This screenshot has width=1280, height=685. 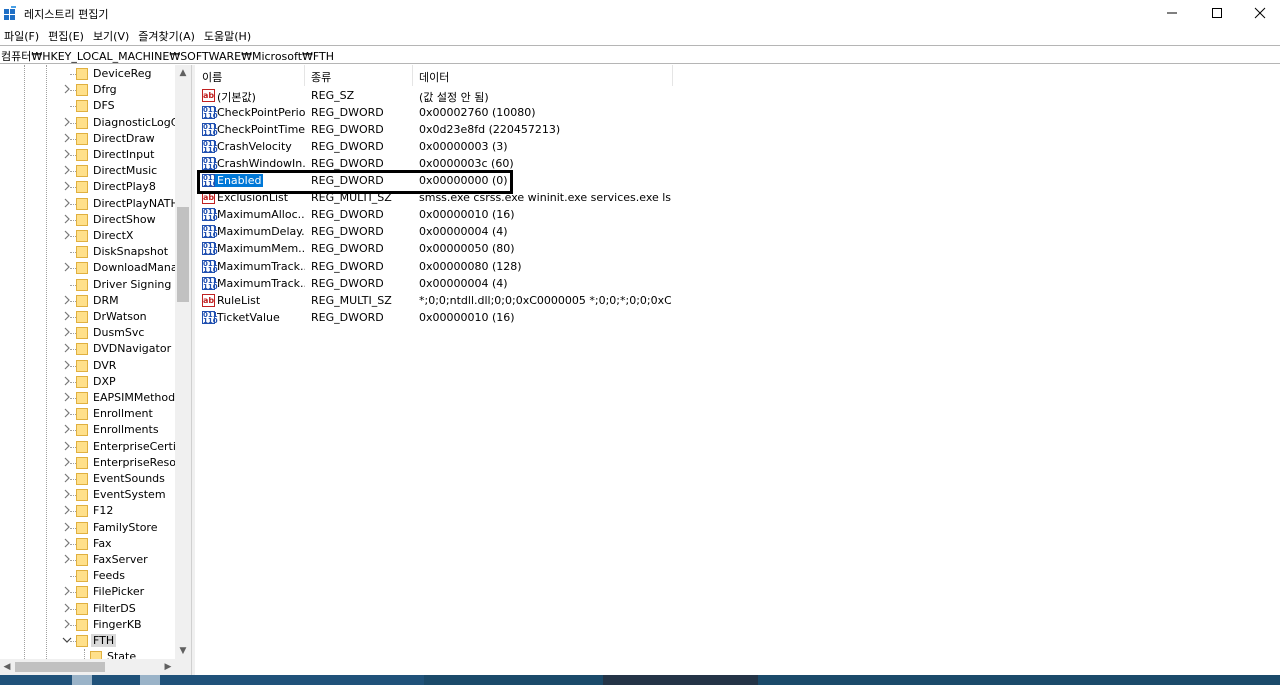 What do you see at coordinates (228, 35) in the screenshot?
I see `menu-help: 도움말(H)` at bounding box center [228, 35].